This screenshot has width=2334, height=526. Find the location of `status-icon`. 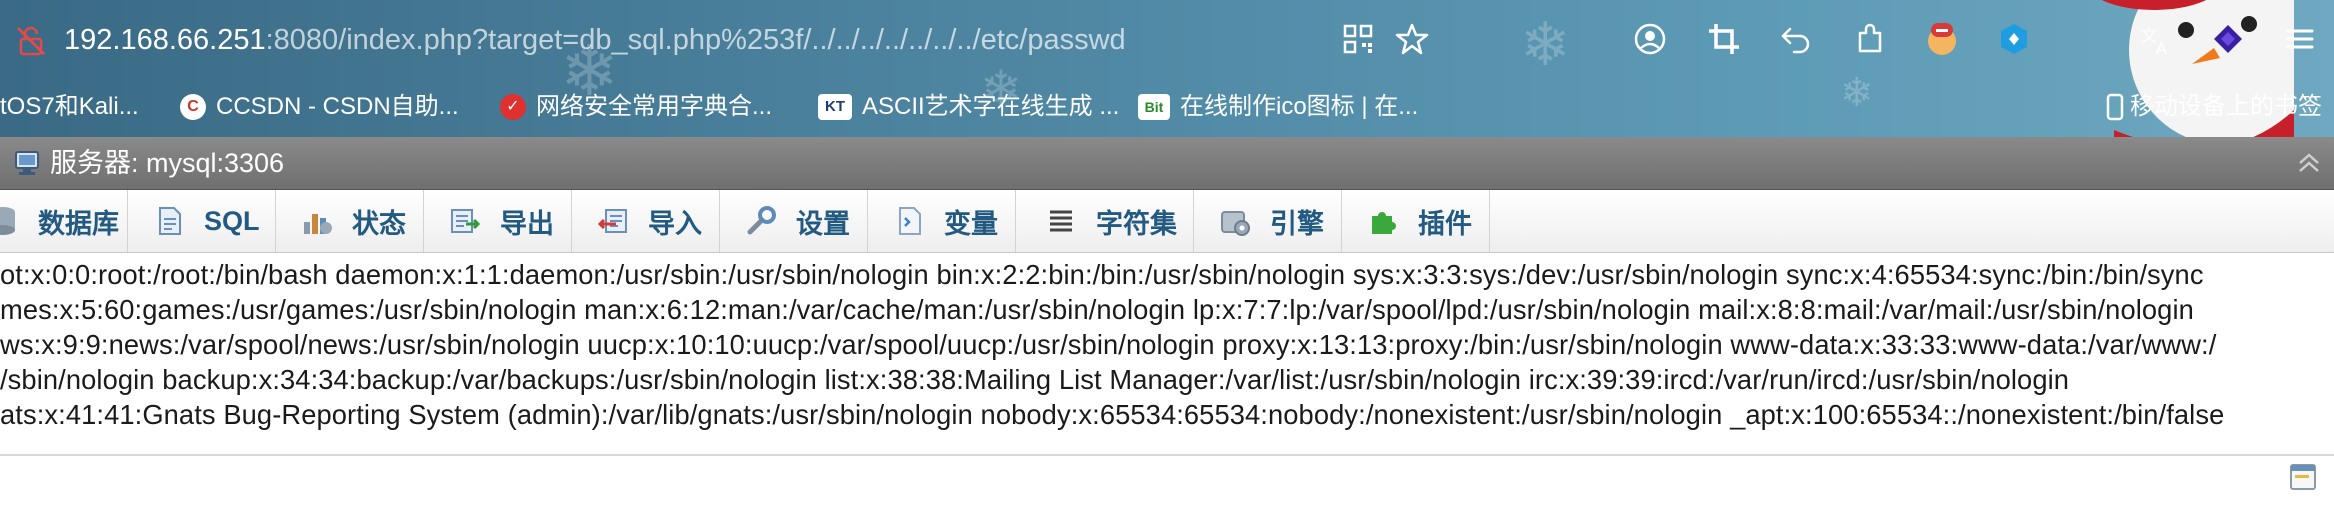

status-icon is located at coordinates (317, 221).